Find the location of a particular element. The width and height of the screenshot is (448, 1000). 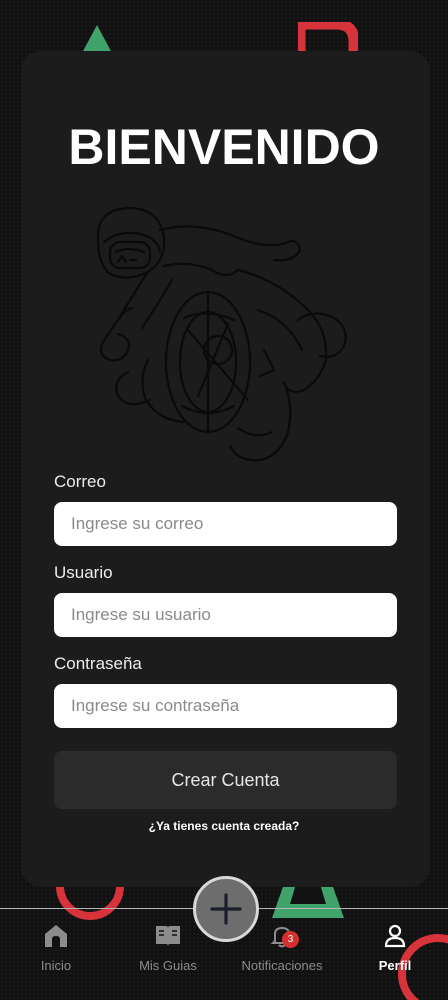

motorcycle-rider-illustration is located at coordinates (221, 334).